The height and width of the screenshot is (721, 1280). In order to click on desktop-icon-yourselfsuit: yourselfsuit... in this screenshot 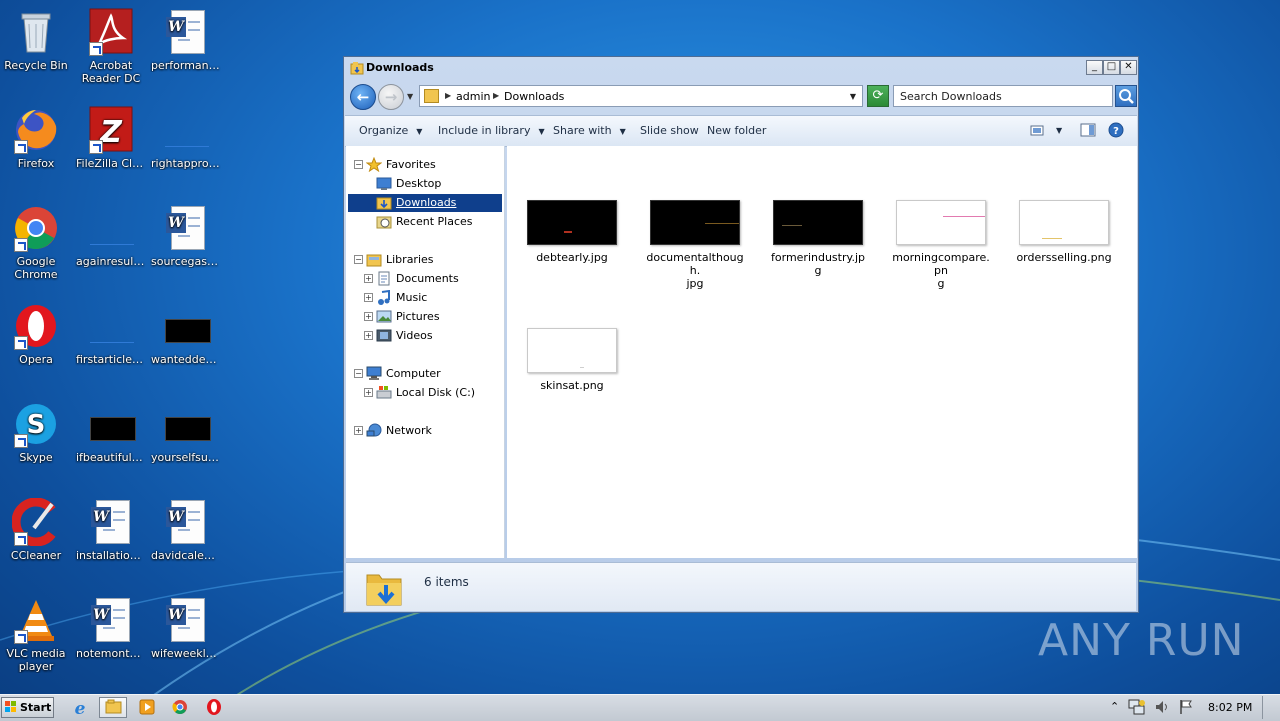, I will do `click(186, 432)`.